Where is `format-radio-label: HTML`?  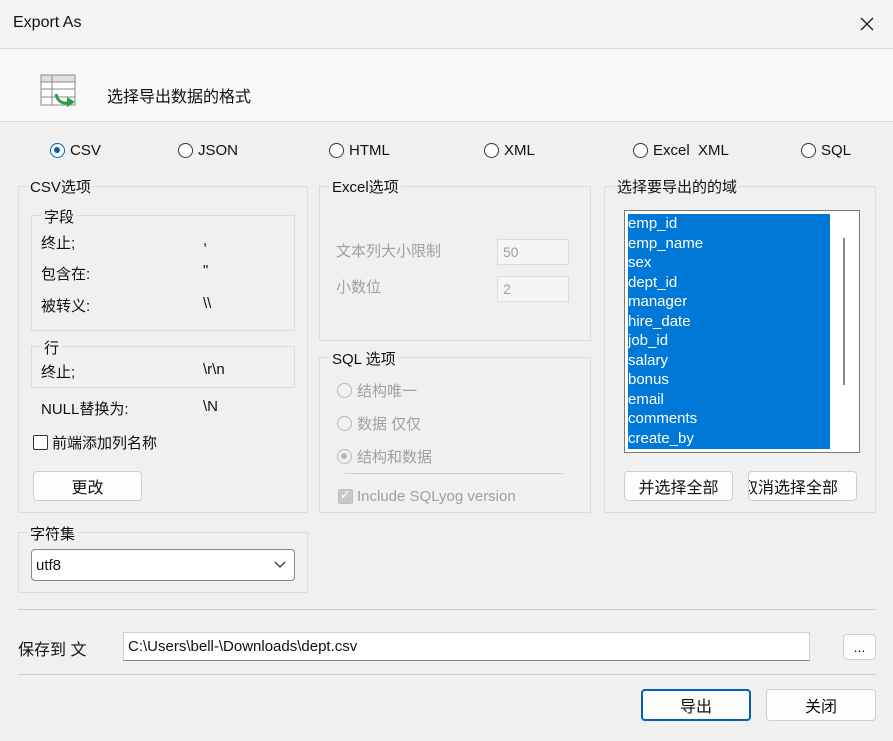 format-radio-label: HTML is located at coordinates (369, 150).